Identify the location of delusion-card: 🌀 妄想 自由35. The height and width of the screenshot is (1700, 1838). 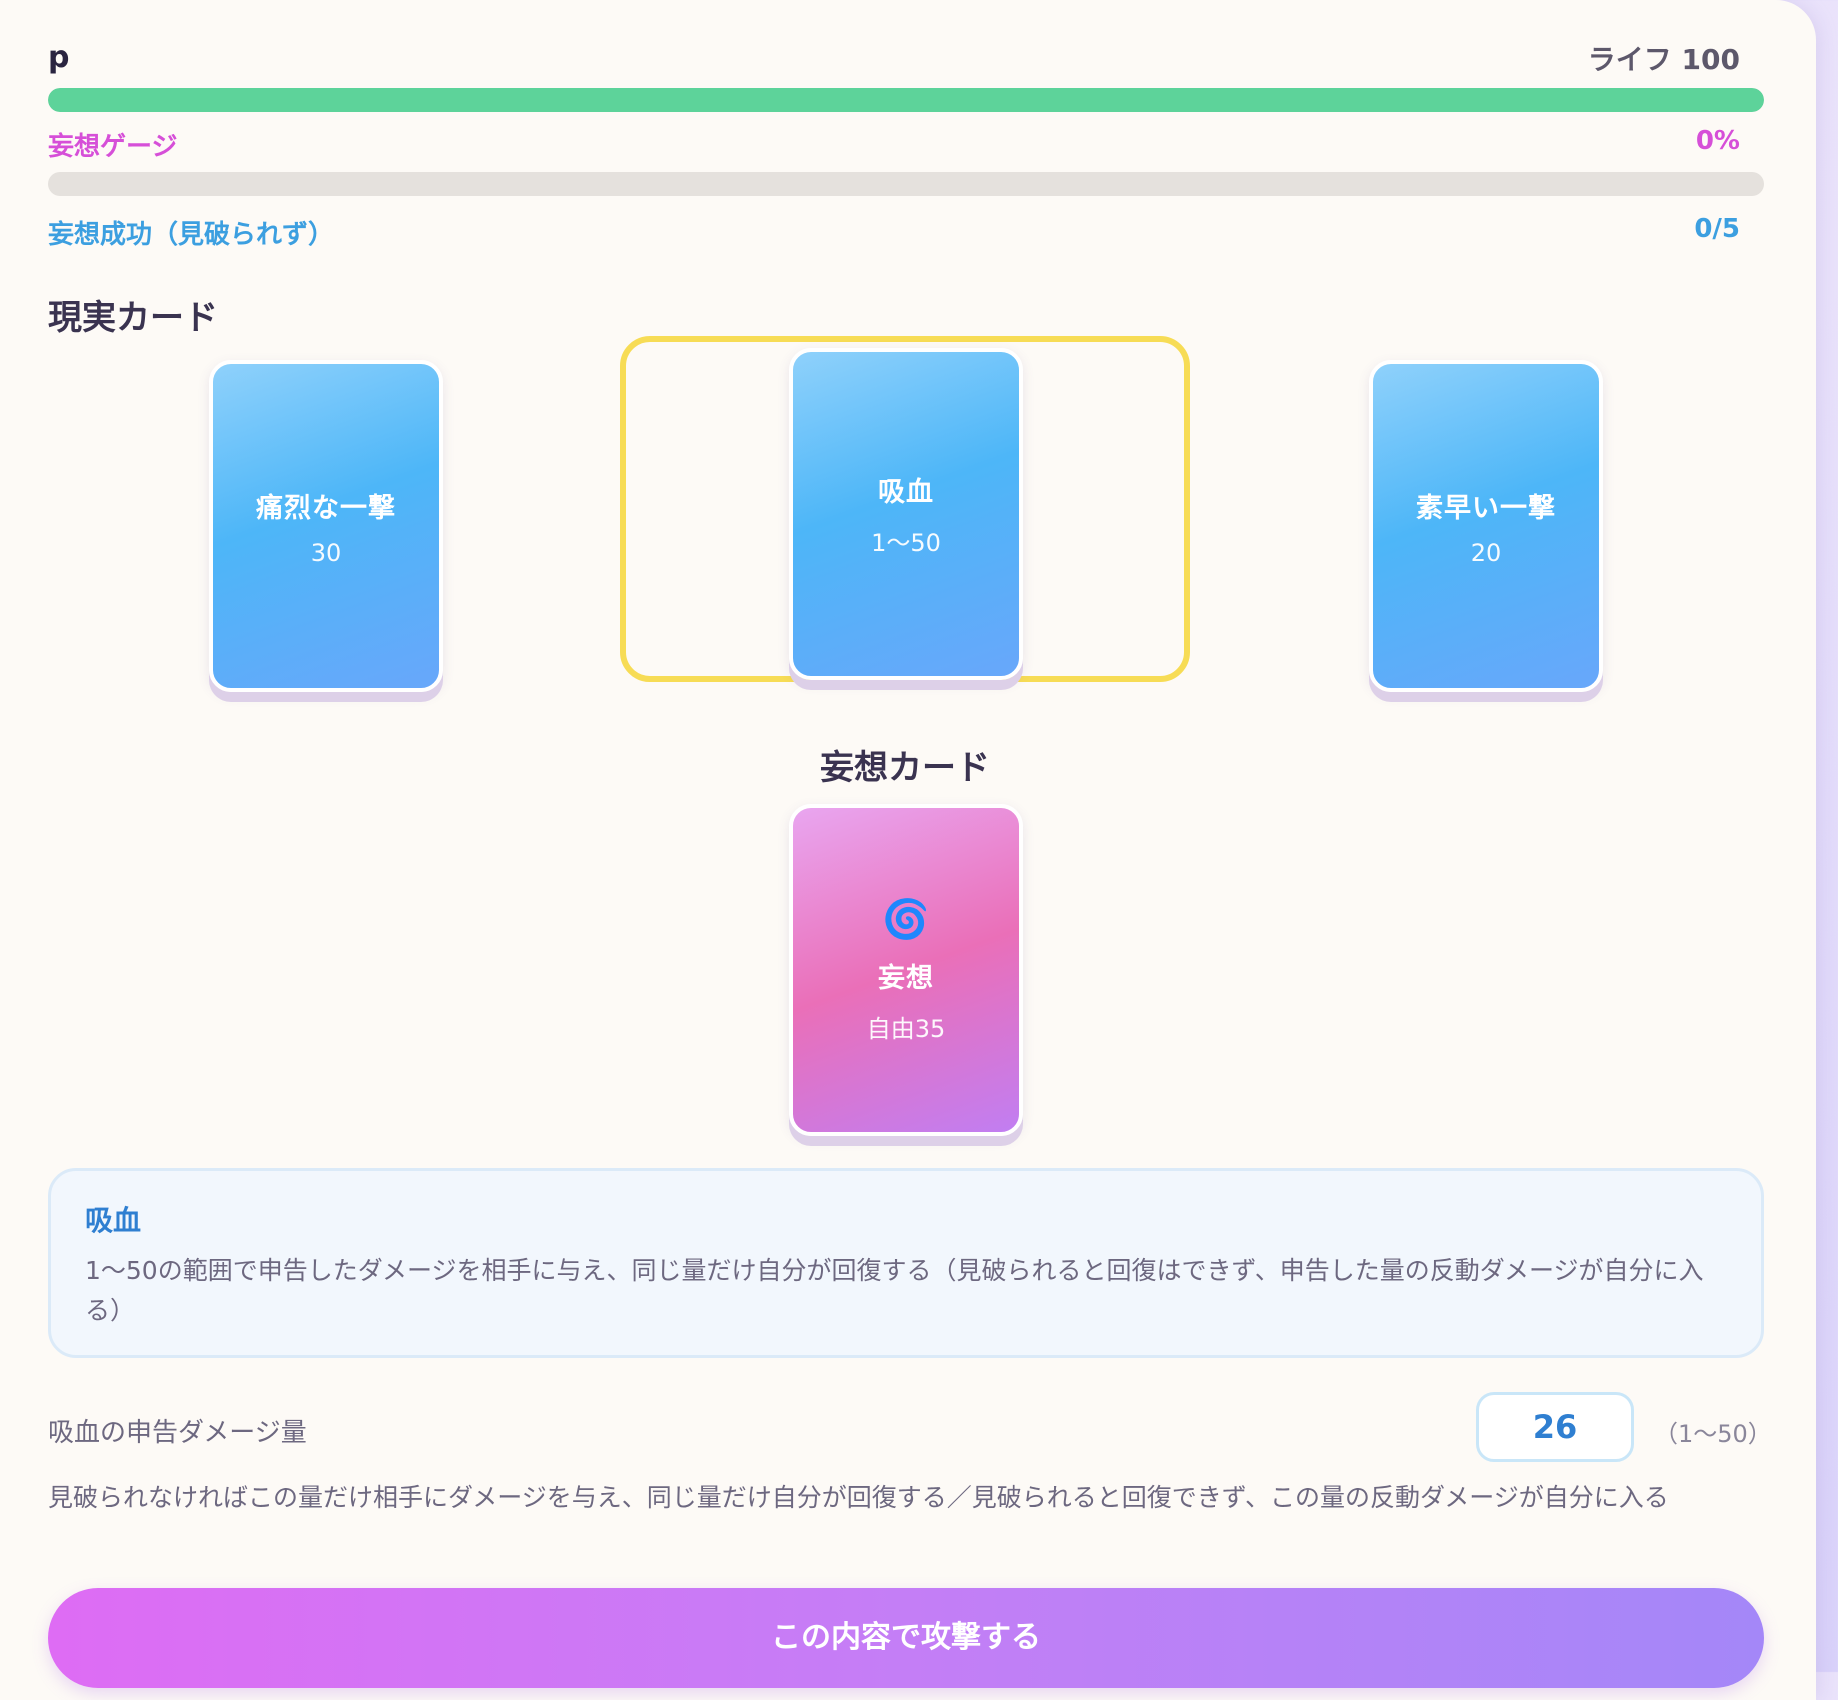
(906, 970).